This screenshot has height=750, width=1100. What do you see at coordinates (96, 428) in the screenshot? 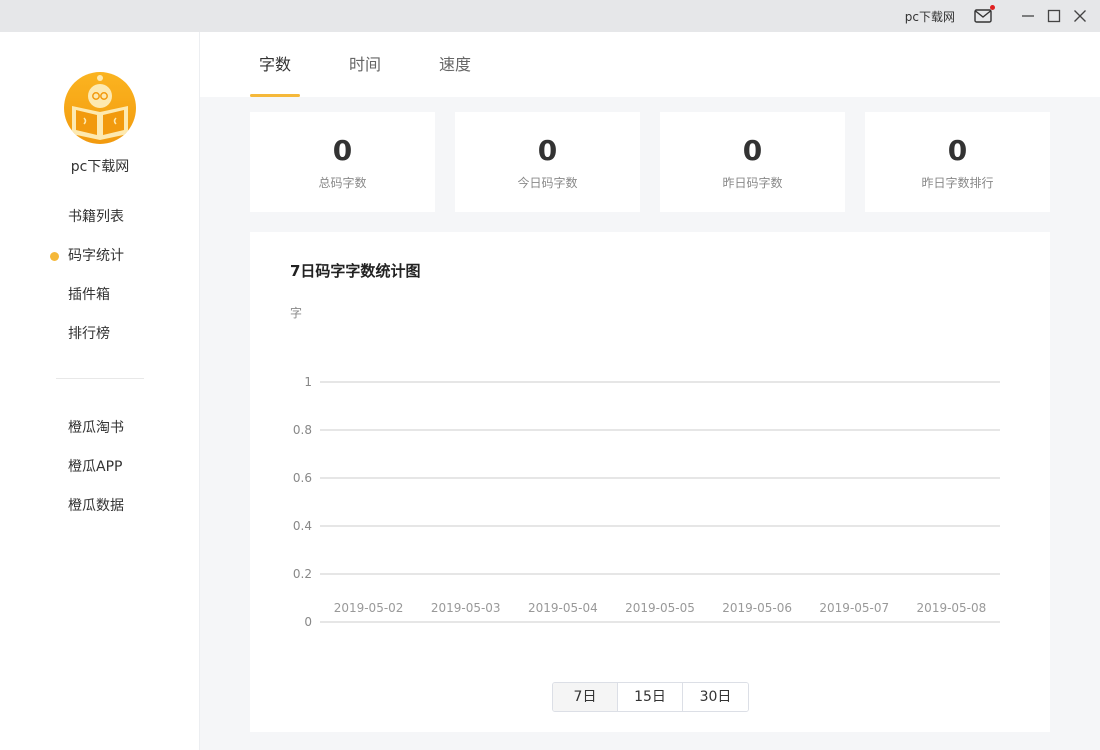
I see `sidebar-item-label: 橙瓜淘书` at bounding box center [96, 428].